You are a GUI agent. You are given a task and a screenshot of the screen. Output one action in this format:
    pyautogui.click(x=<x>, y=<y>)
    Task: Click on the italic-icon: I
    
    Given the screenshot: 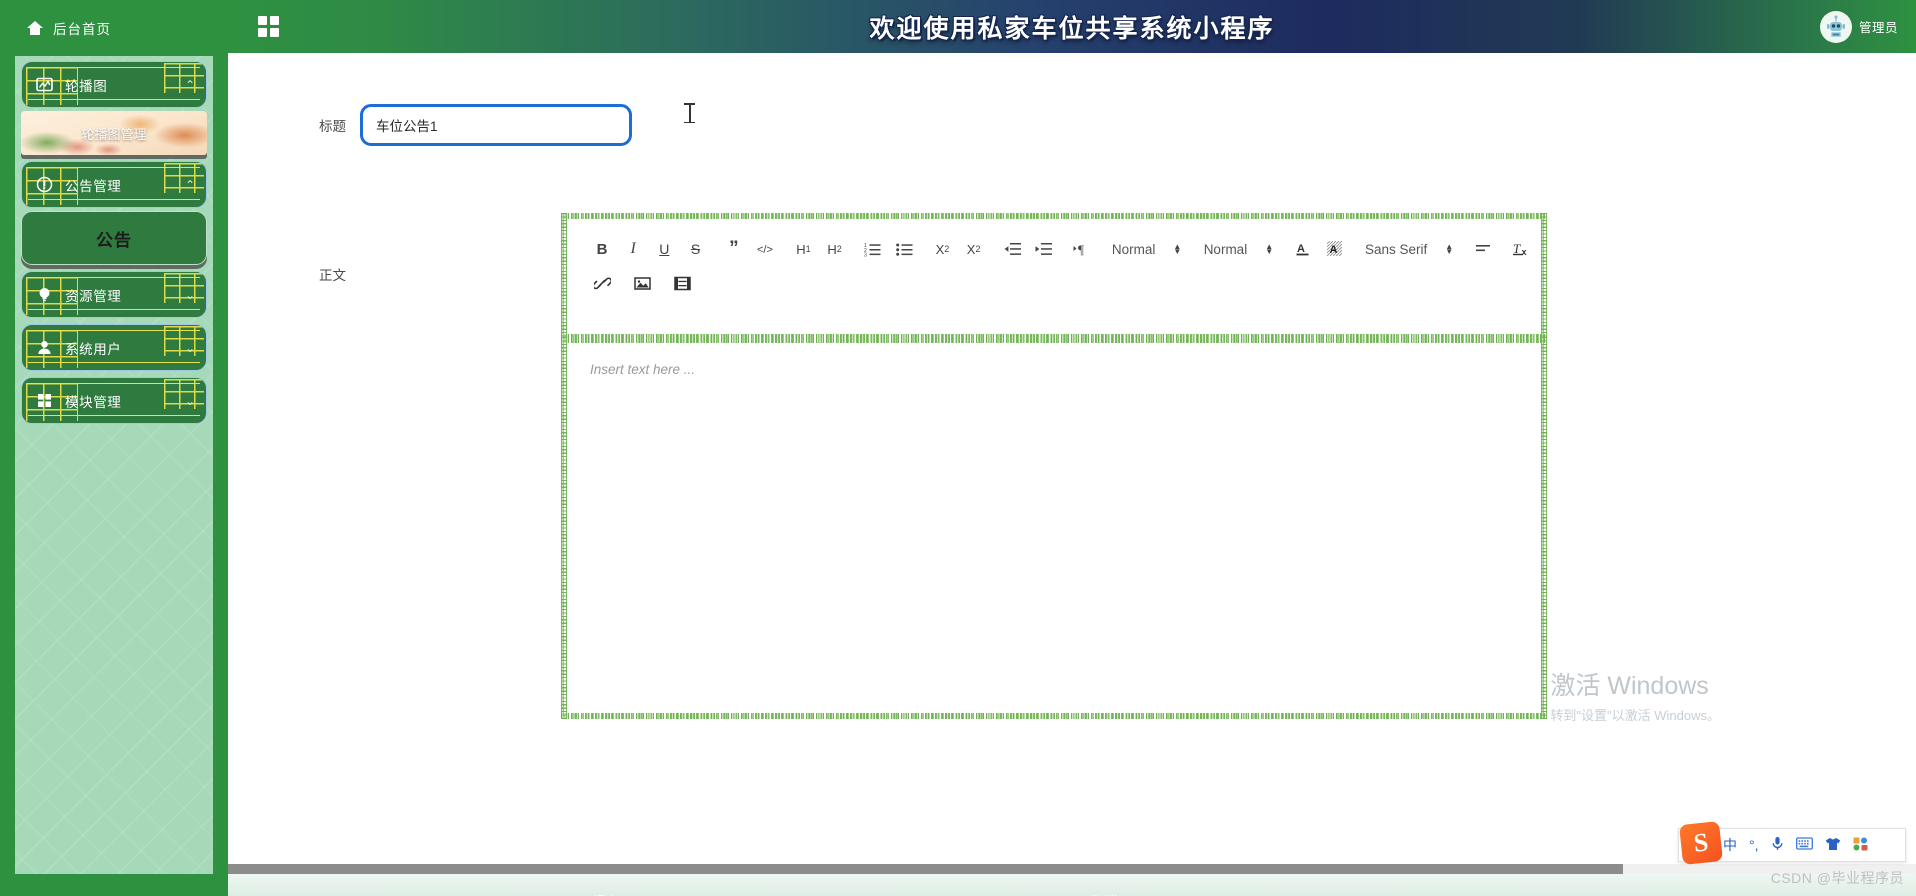 What is the action you would take?
    pyautogui.click(x=633, y=249)
    